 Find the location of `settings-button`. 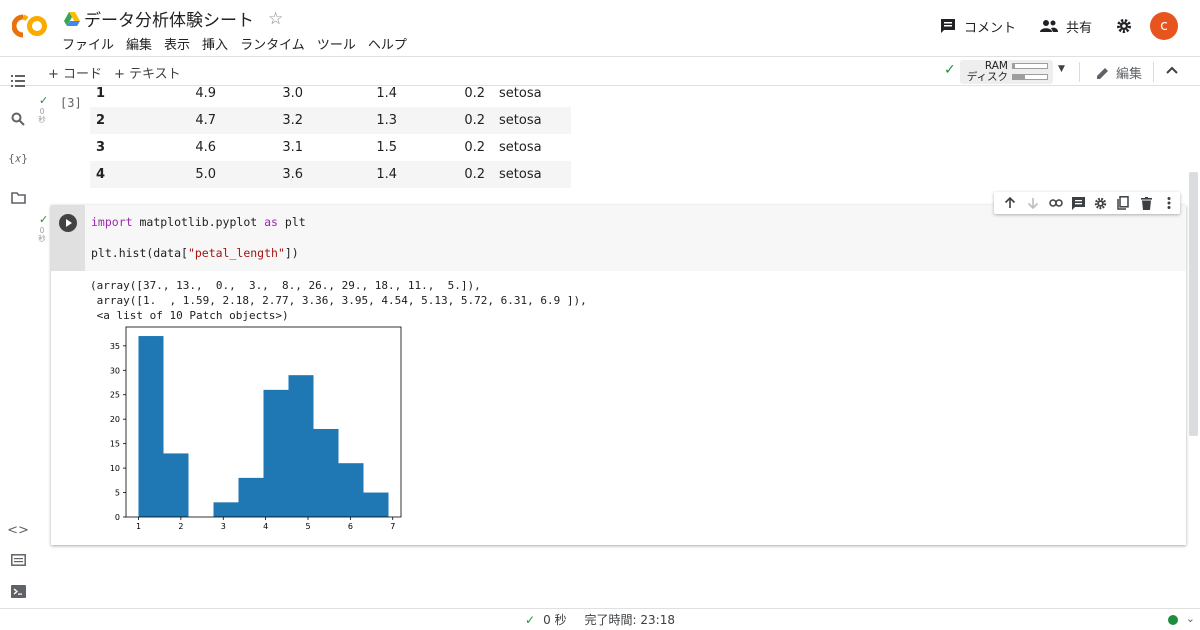

settings-button is located at coordinates (1124, 26).